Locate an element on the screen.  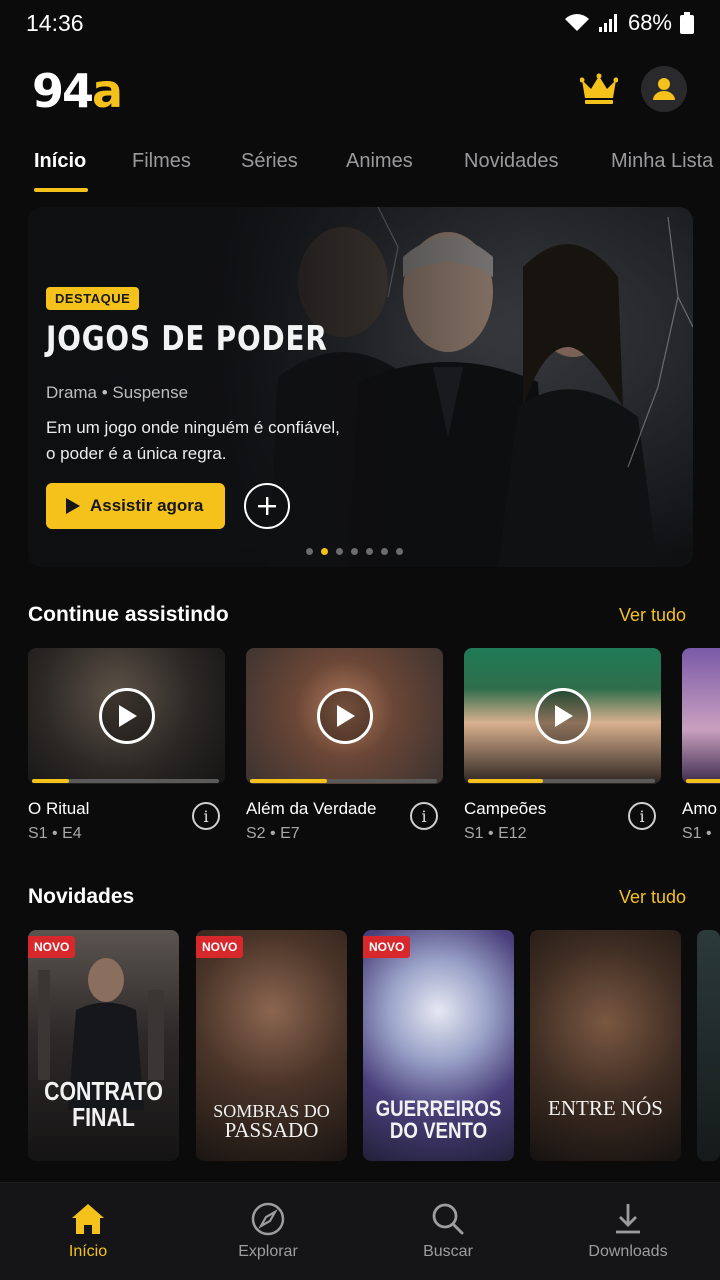
poster-title: SOMBRAS DO PASSADO is located at coordinates (271, 1121).